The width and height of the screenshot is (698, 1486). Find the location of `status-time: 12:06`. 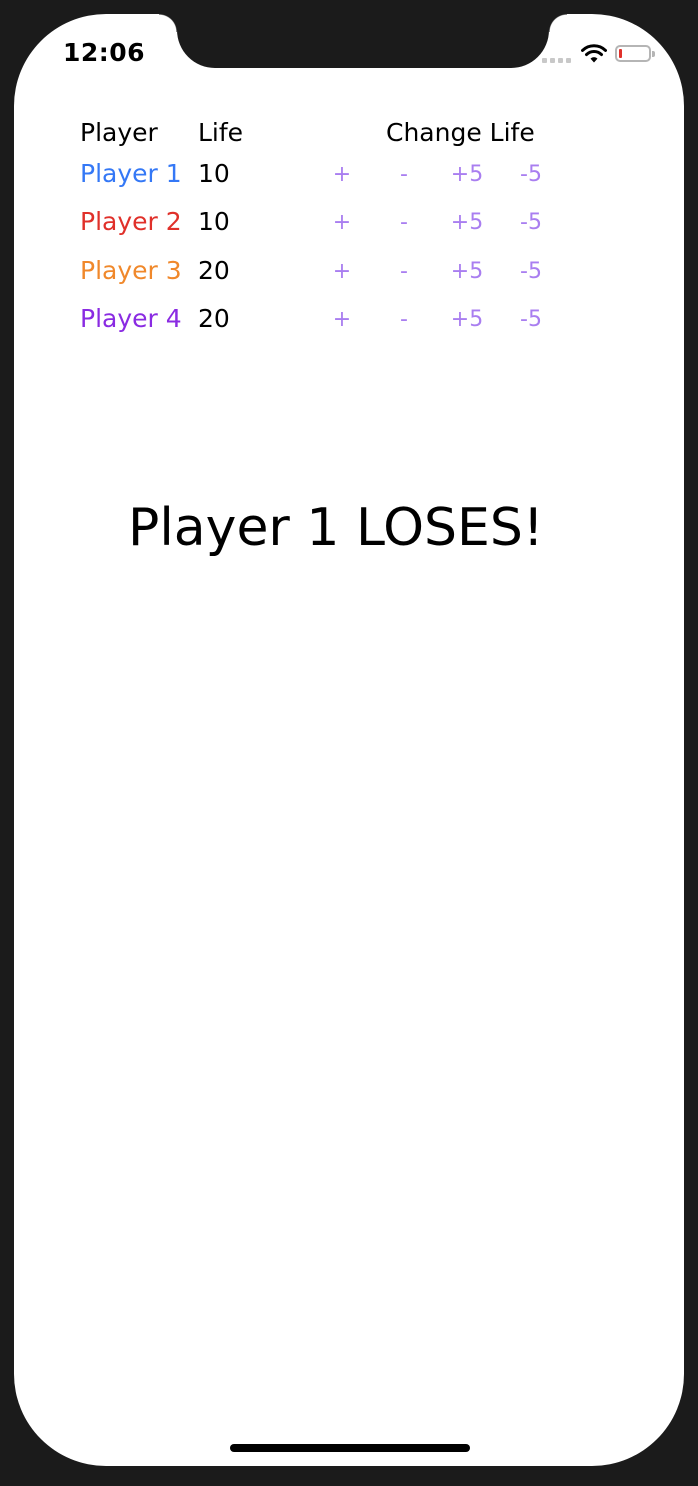

status-time: 12:06 is located at coordinates (104, 52).